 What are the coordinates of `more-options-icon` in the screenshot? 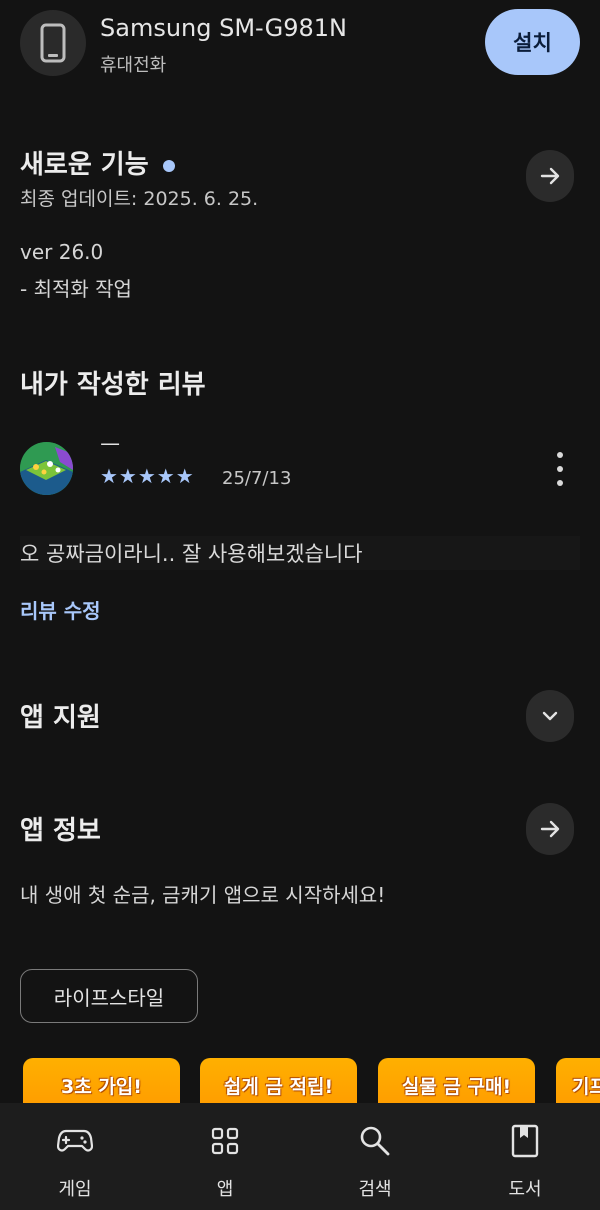 It's located at (560, 469).